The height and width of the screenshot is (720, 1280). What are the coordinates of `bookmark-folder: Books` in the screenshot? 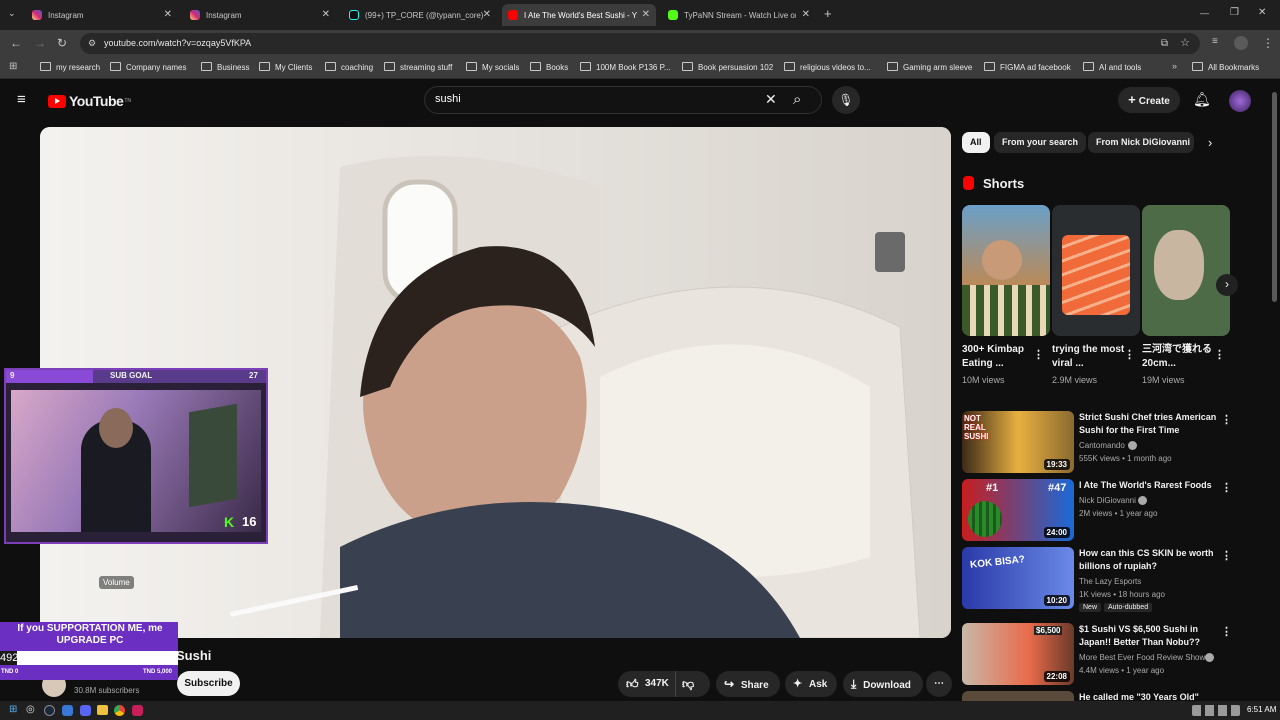 It's located at (549, 67).